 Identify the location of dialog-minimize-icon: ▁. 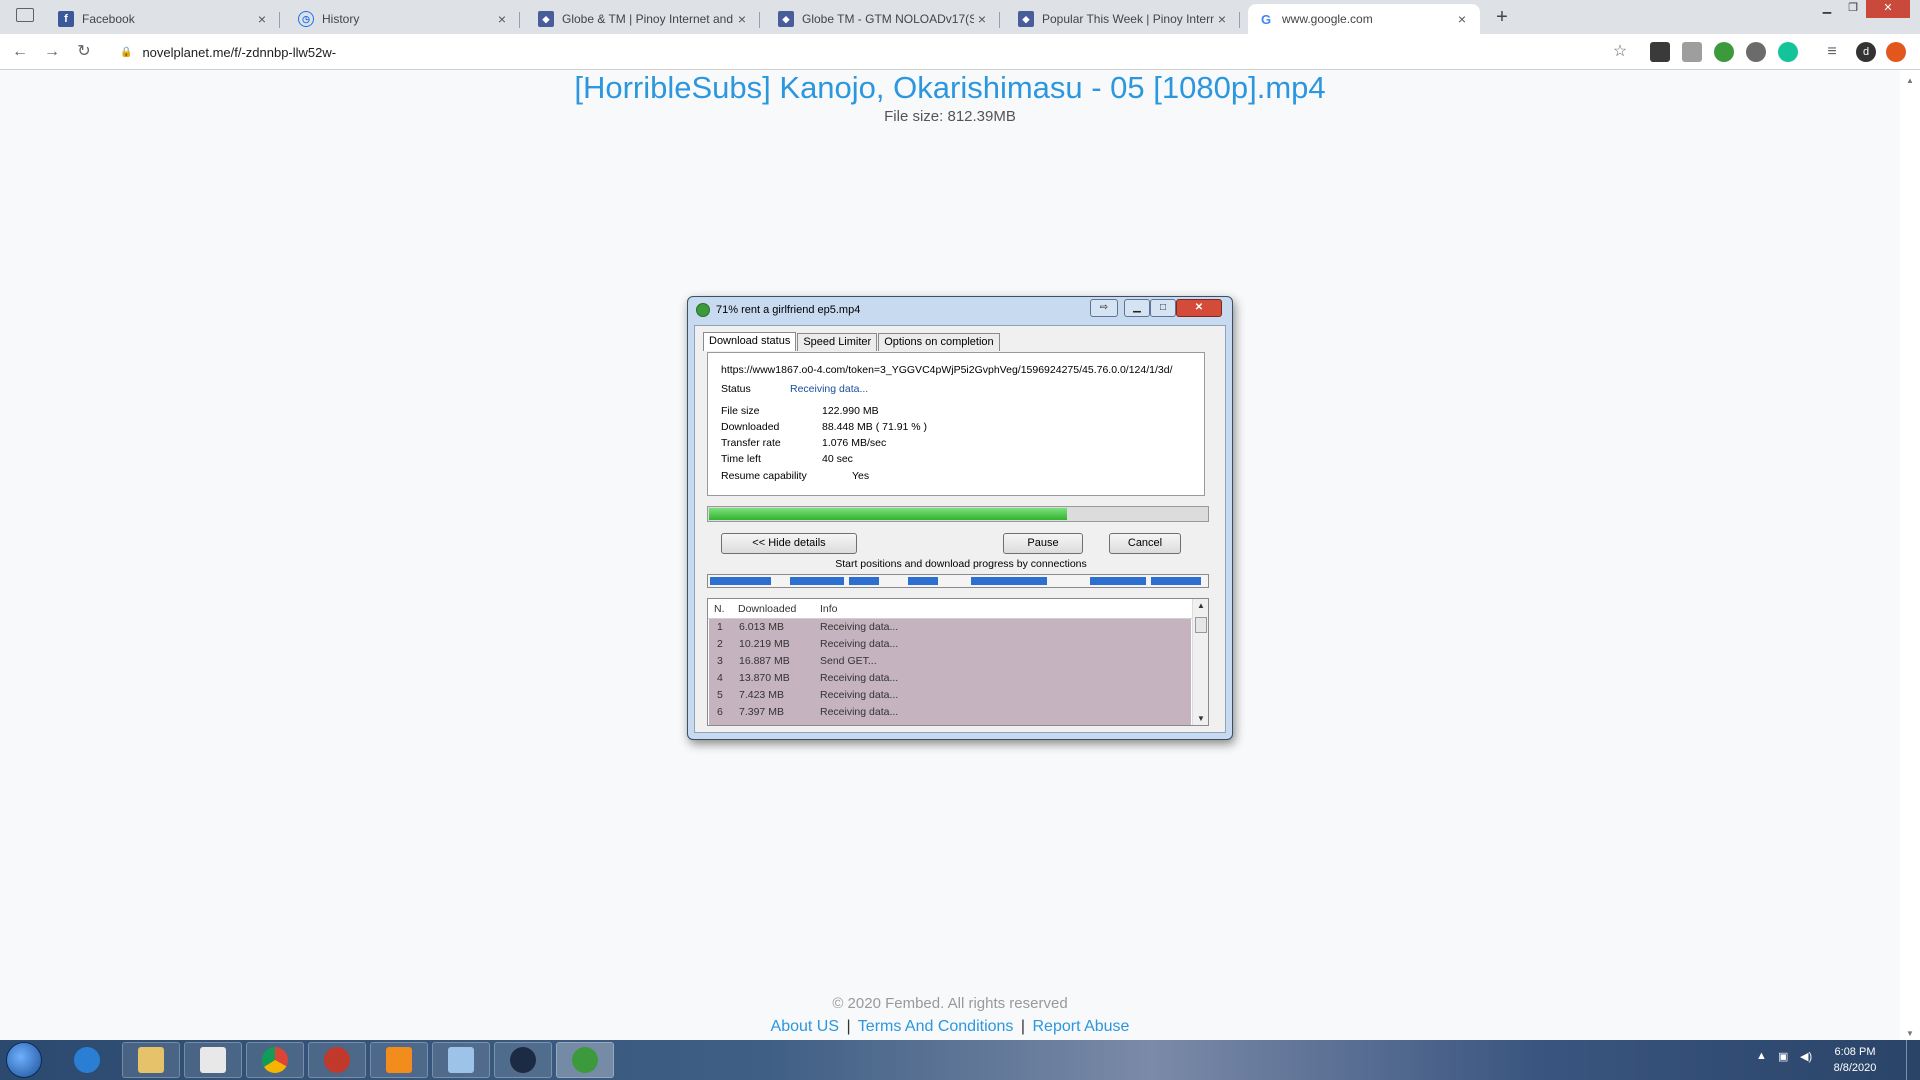
(1137, 308).